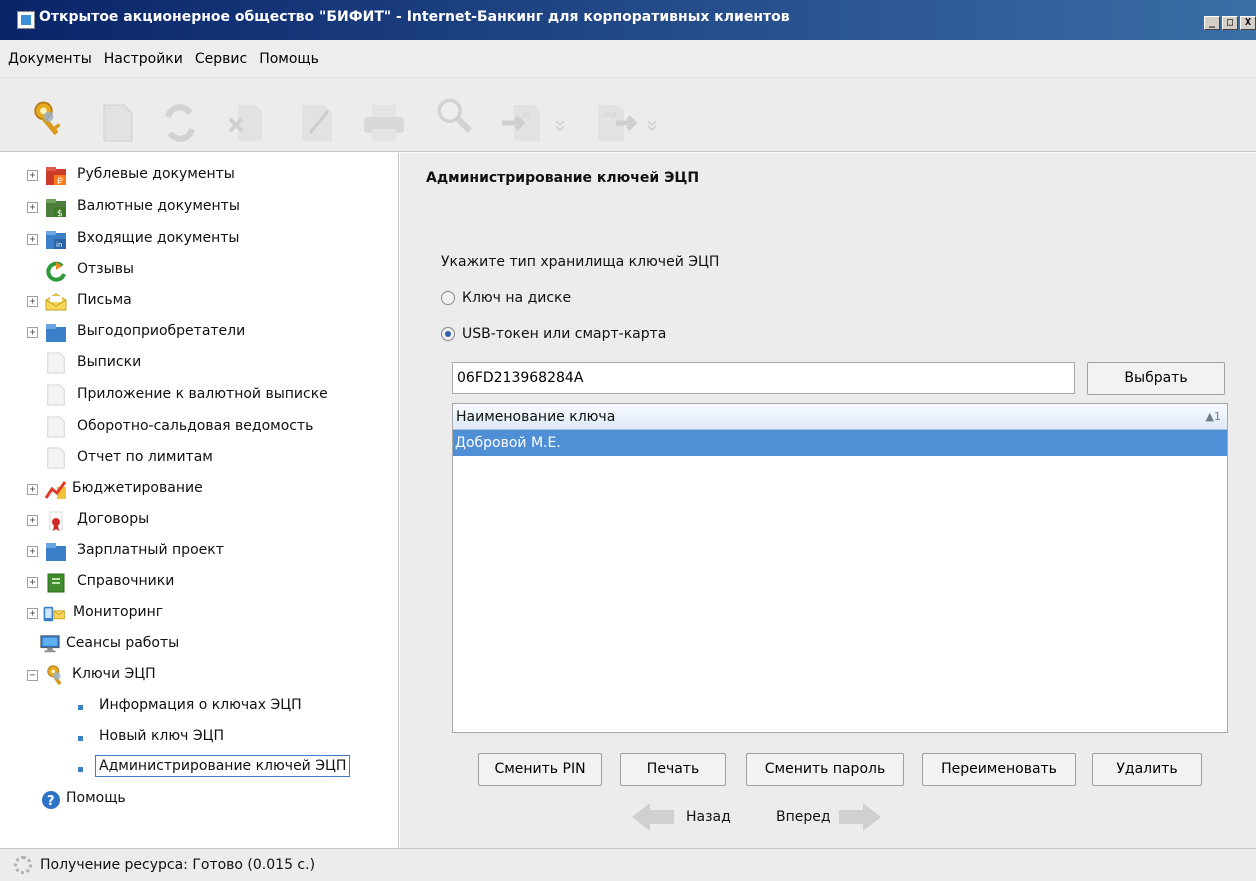 Image resolution: width=1256 pixels, height=881 pixels. I want to click on revoke-icon, so click(56, 271).